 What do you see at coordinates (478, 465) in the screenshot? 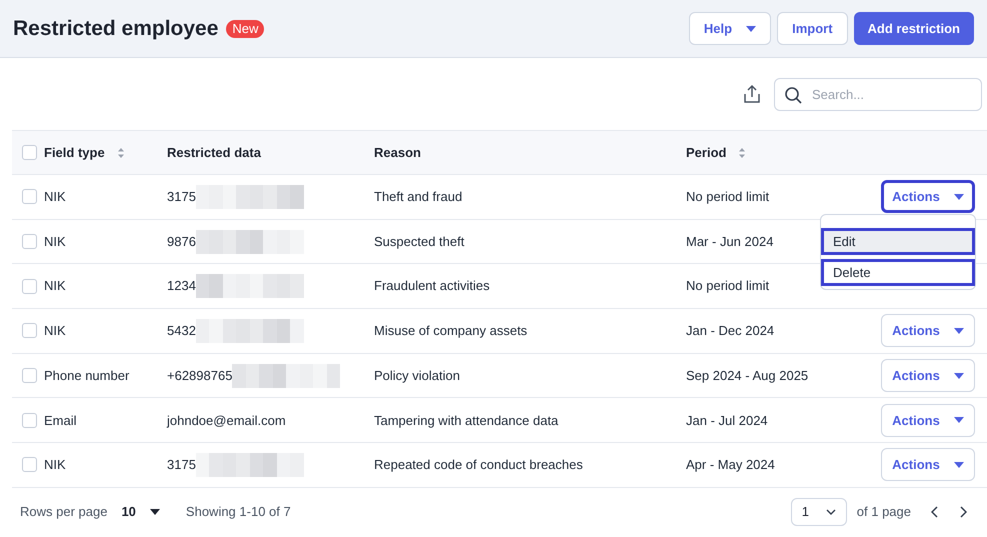
I see `table-cell-text: Repeated code of conduct breaches` at bounding box center [478, 465].